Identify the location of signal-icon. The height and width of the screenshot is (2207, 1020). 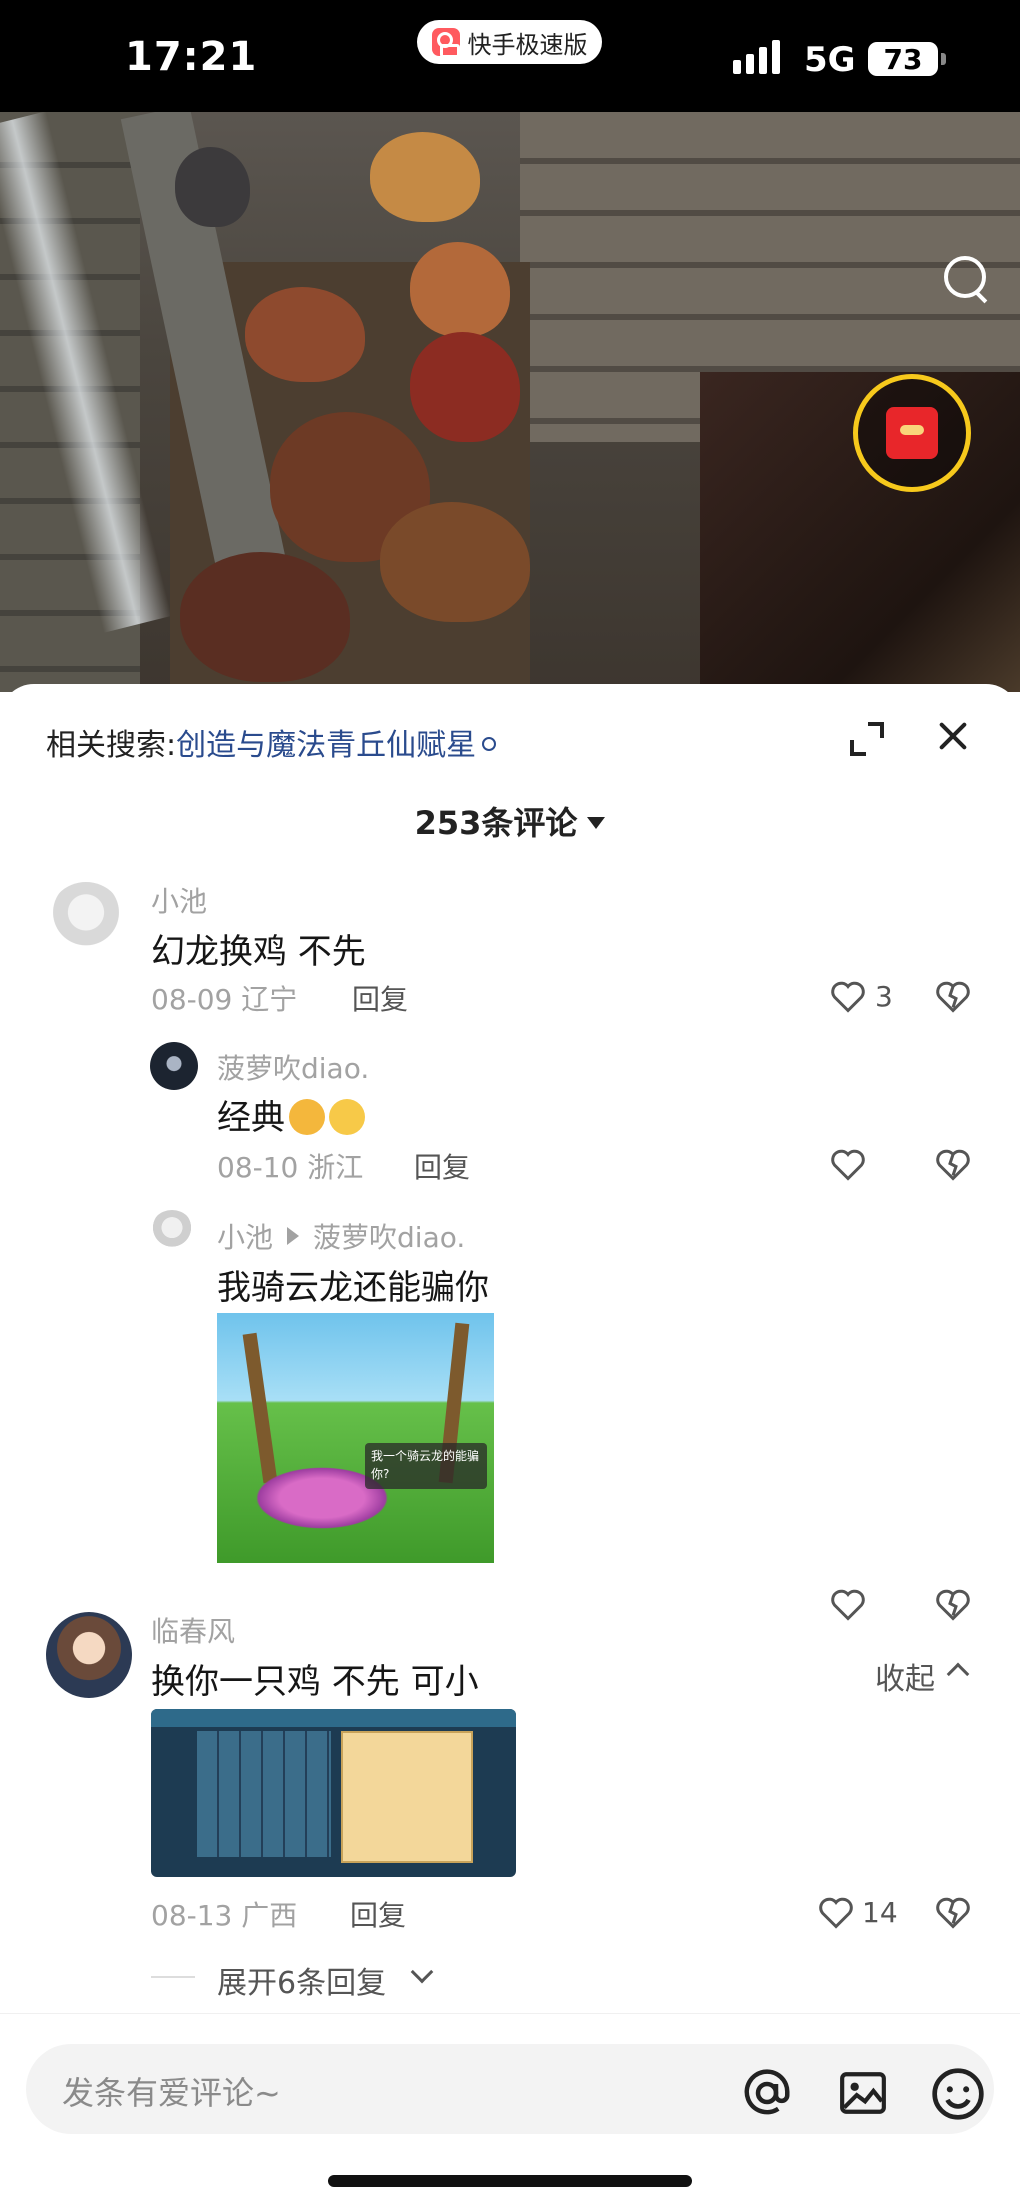
(756, 55).